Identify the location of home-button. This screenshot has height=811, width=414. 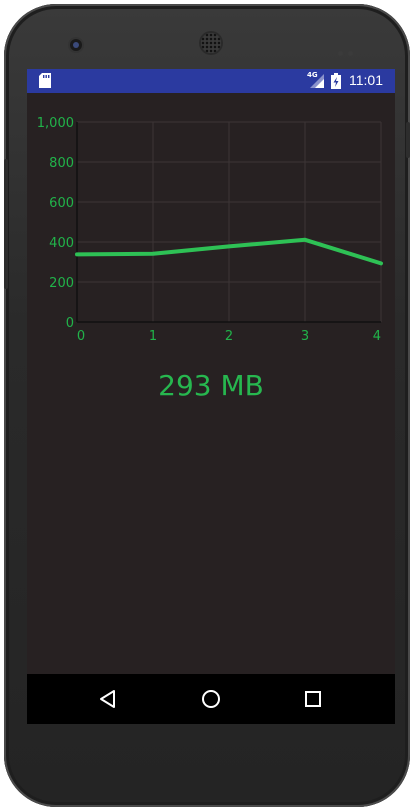
(211, 699).